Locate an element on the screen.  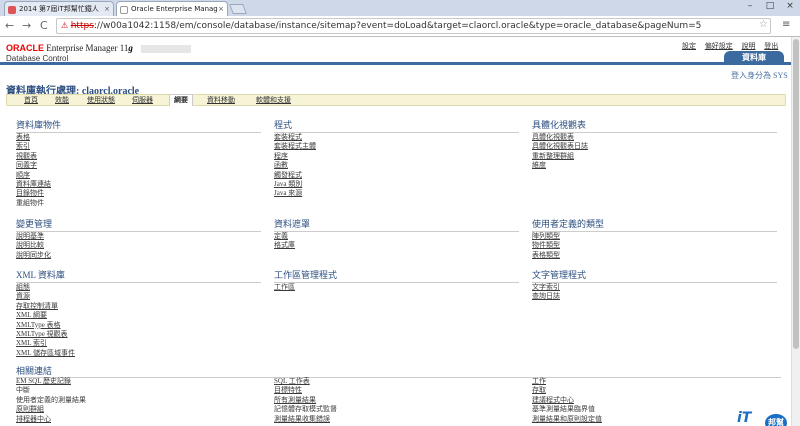
section-link: 格式庫 is located at coordinates (396, 245).